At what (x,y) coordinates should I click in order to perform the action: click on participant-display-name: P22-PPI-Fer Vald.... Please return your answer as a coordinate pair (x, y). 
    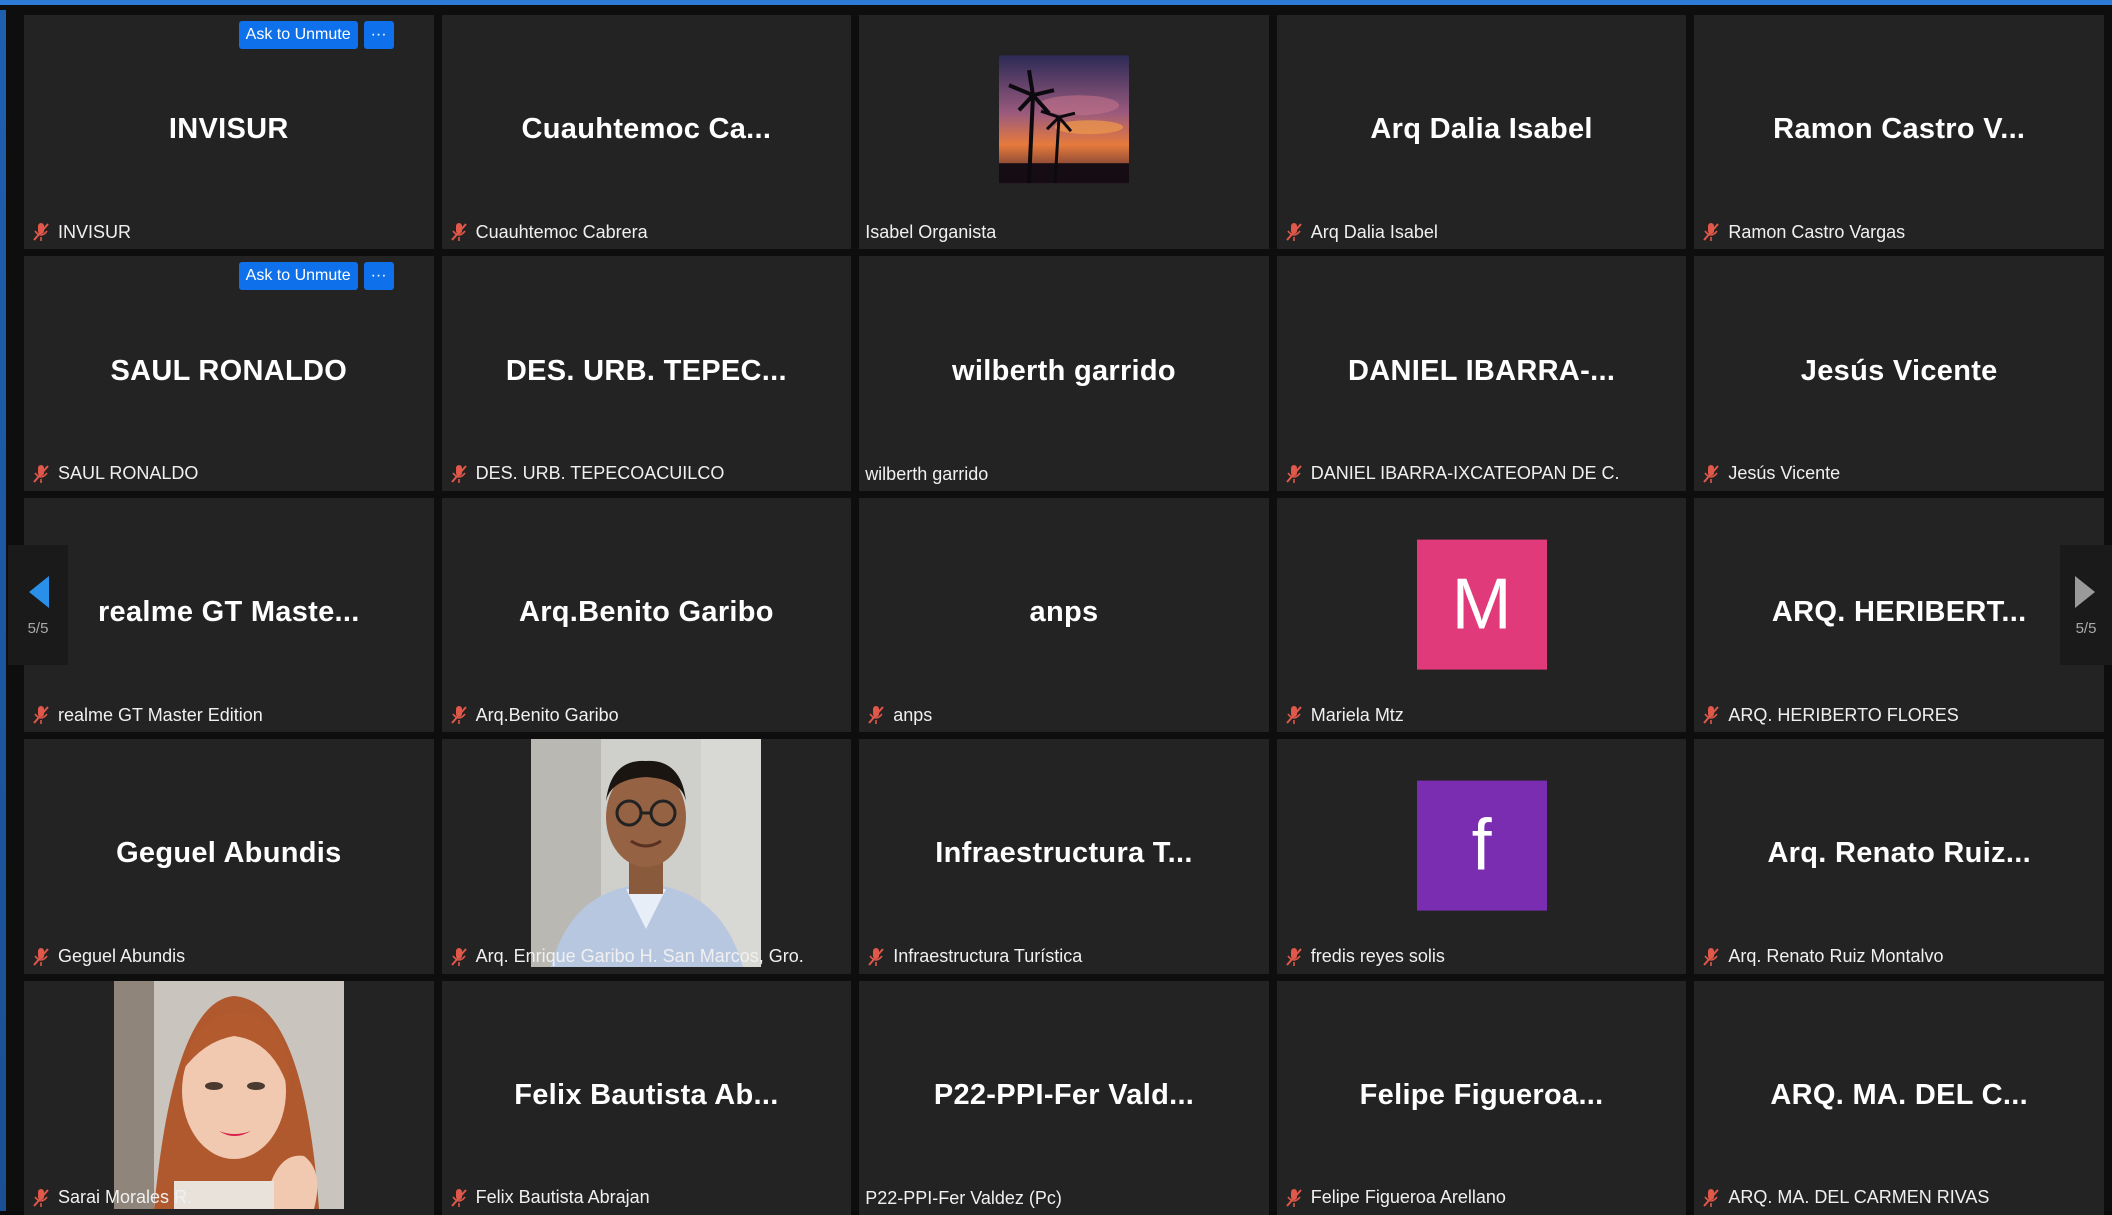
    Looking at the image, I should click on (1064, 1094).